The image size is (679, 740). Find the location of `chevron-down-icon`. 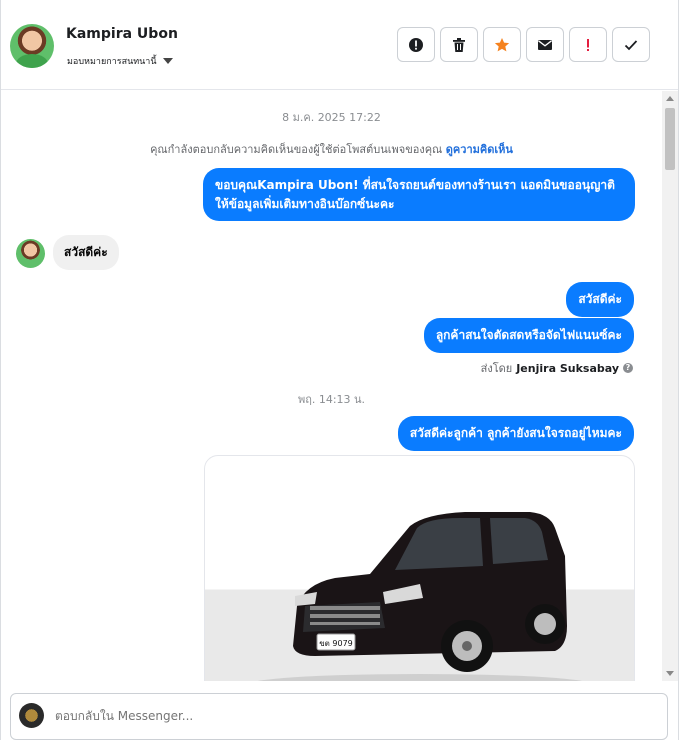

chevron-down-icon is located at coordinates (167, 61).